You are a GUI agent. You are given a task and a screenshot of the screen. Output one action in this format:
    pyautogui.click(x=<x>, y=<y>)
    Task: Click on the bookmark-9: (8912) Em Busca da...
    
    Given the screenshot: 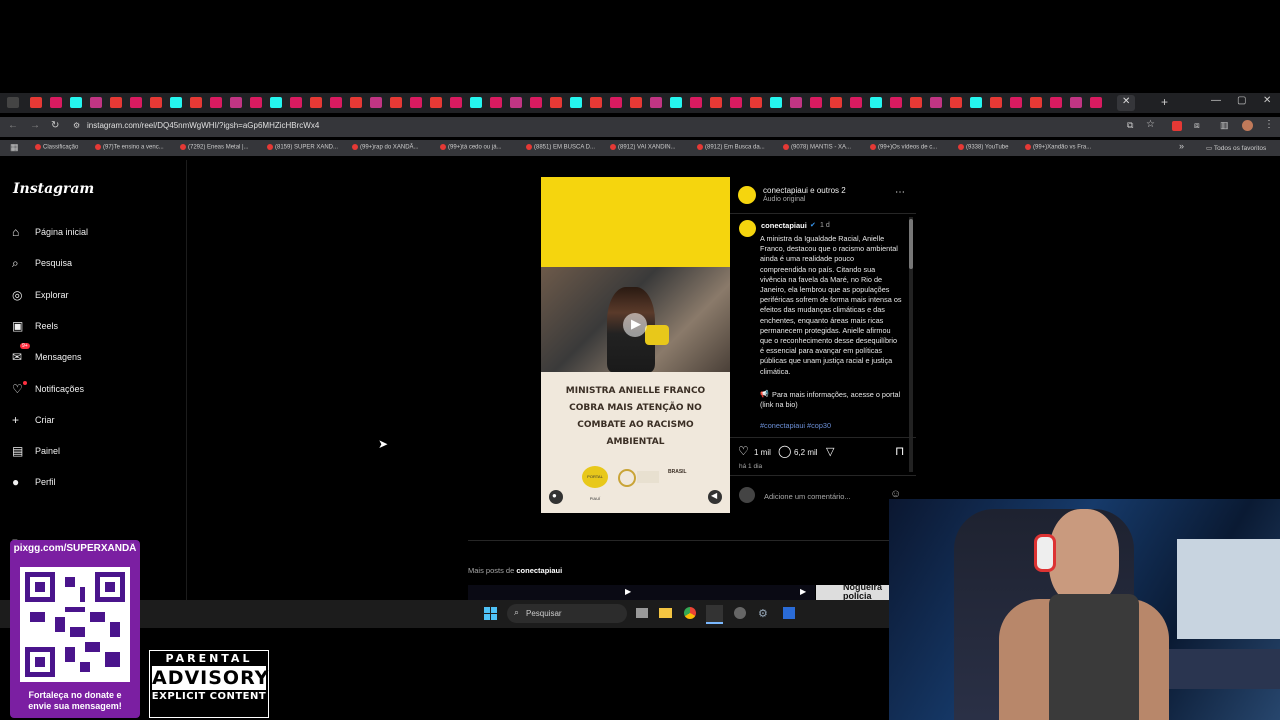 What is the action you would take?
    pyautogui.click(x=731, y=147)
    